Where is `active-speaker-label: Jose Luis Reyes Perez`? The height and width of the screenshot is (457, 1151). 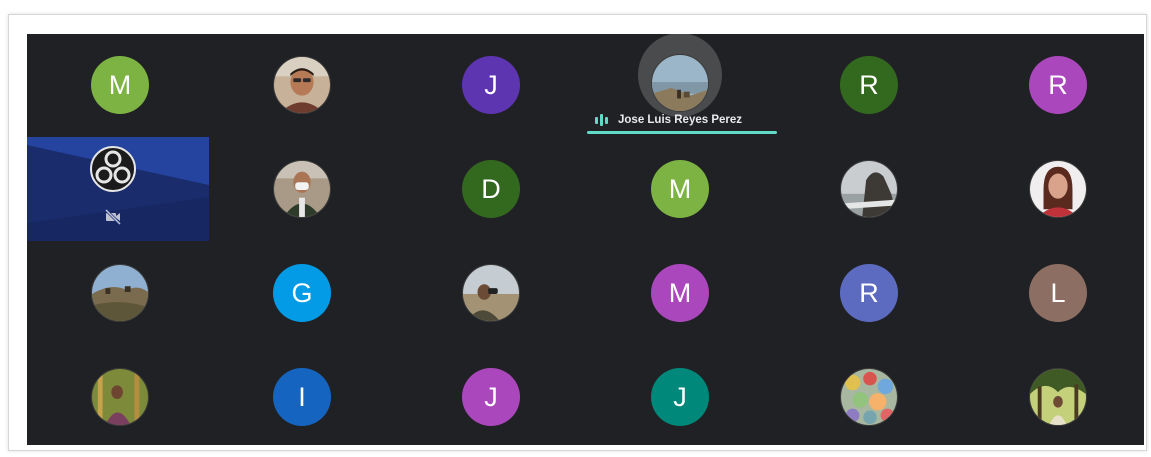
active-speaker-label: Jose Luis Reyes Perez is located at coordinates (668, 120).